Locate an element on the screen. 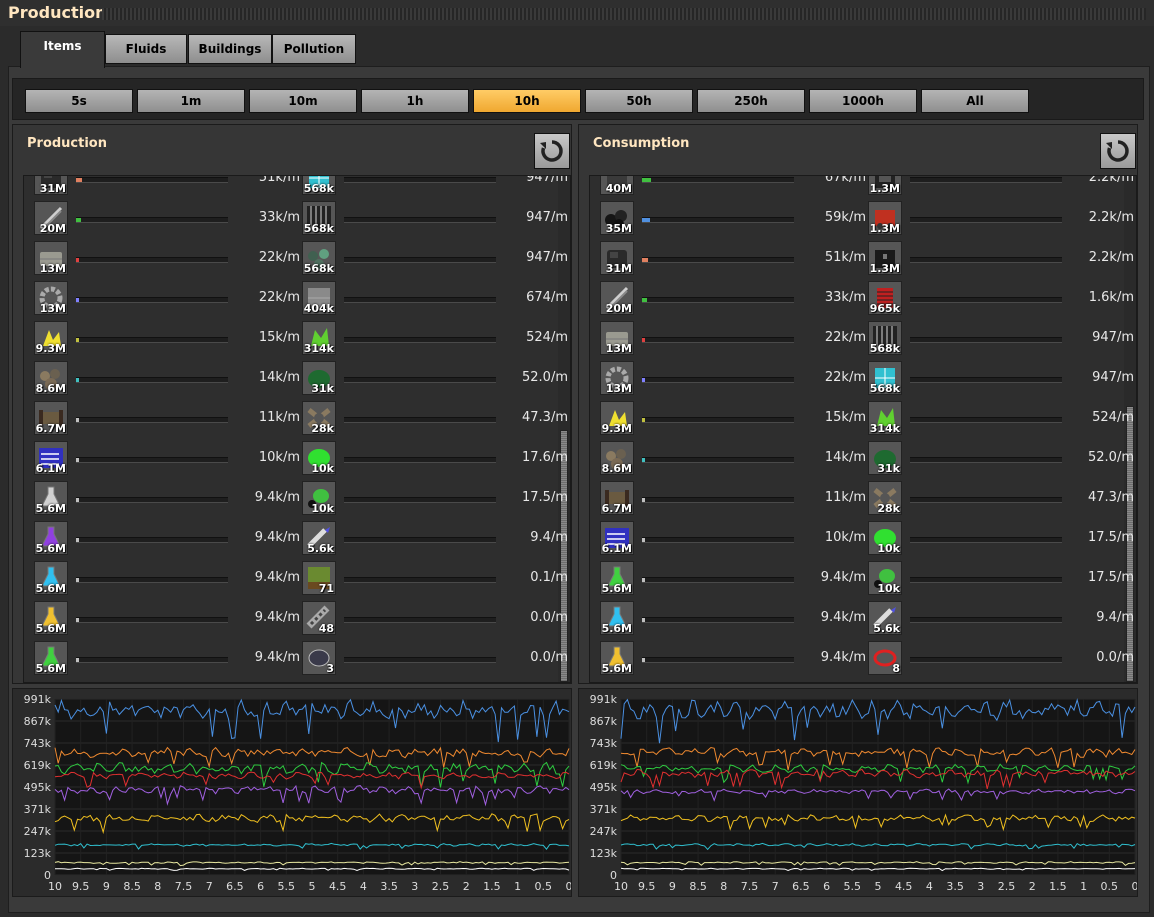 The height and width of the screenshot is (917, 1154). copper-ore-icon: 568k is located at coordinates (319, 258).